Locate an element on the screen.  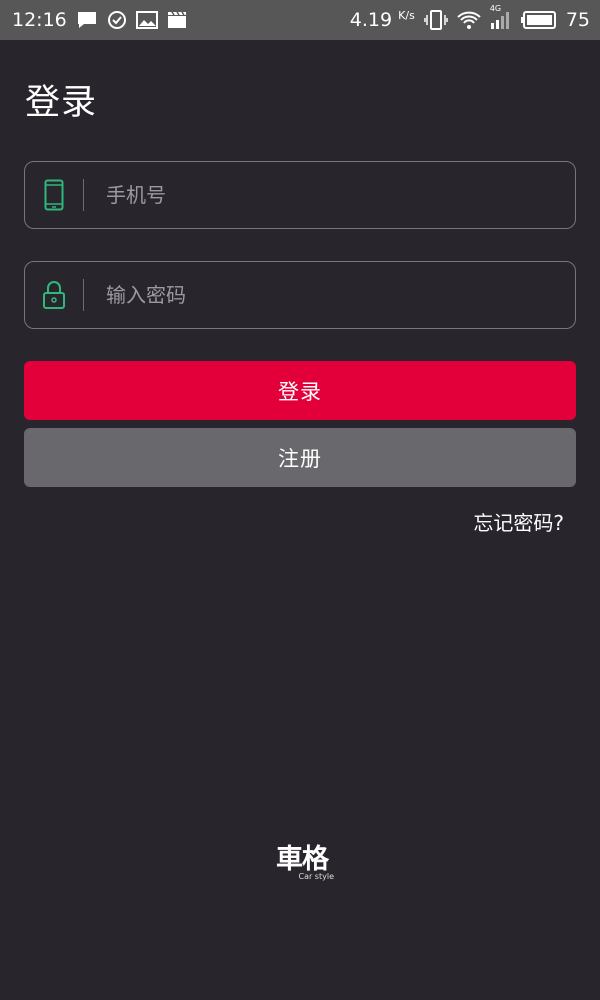
vibrate-icon is located at coordinates (436, 20).